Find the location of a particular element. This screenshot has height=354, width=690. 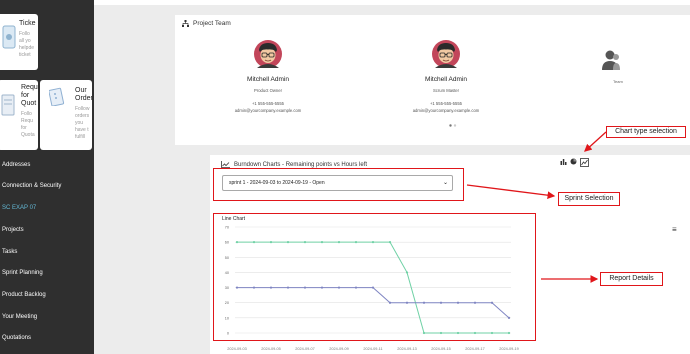

arrow-chart-type is located at coordinates (595, 141).